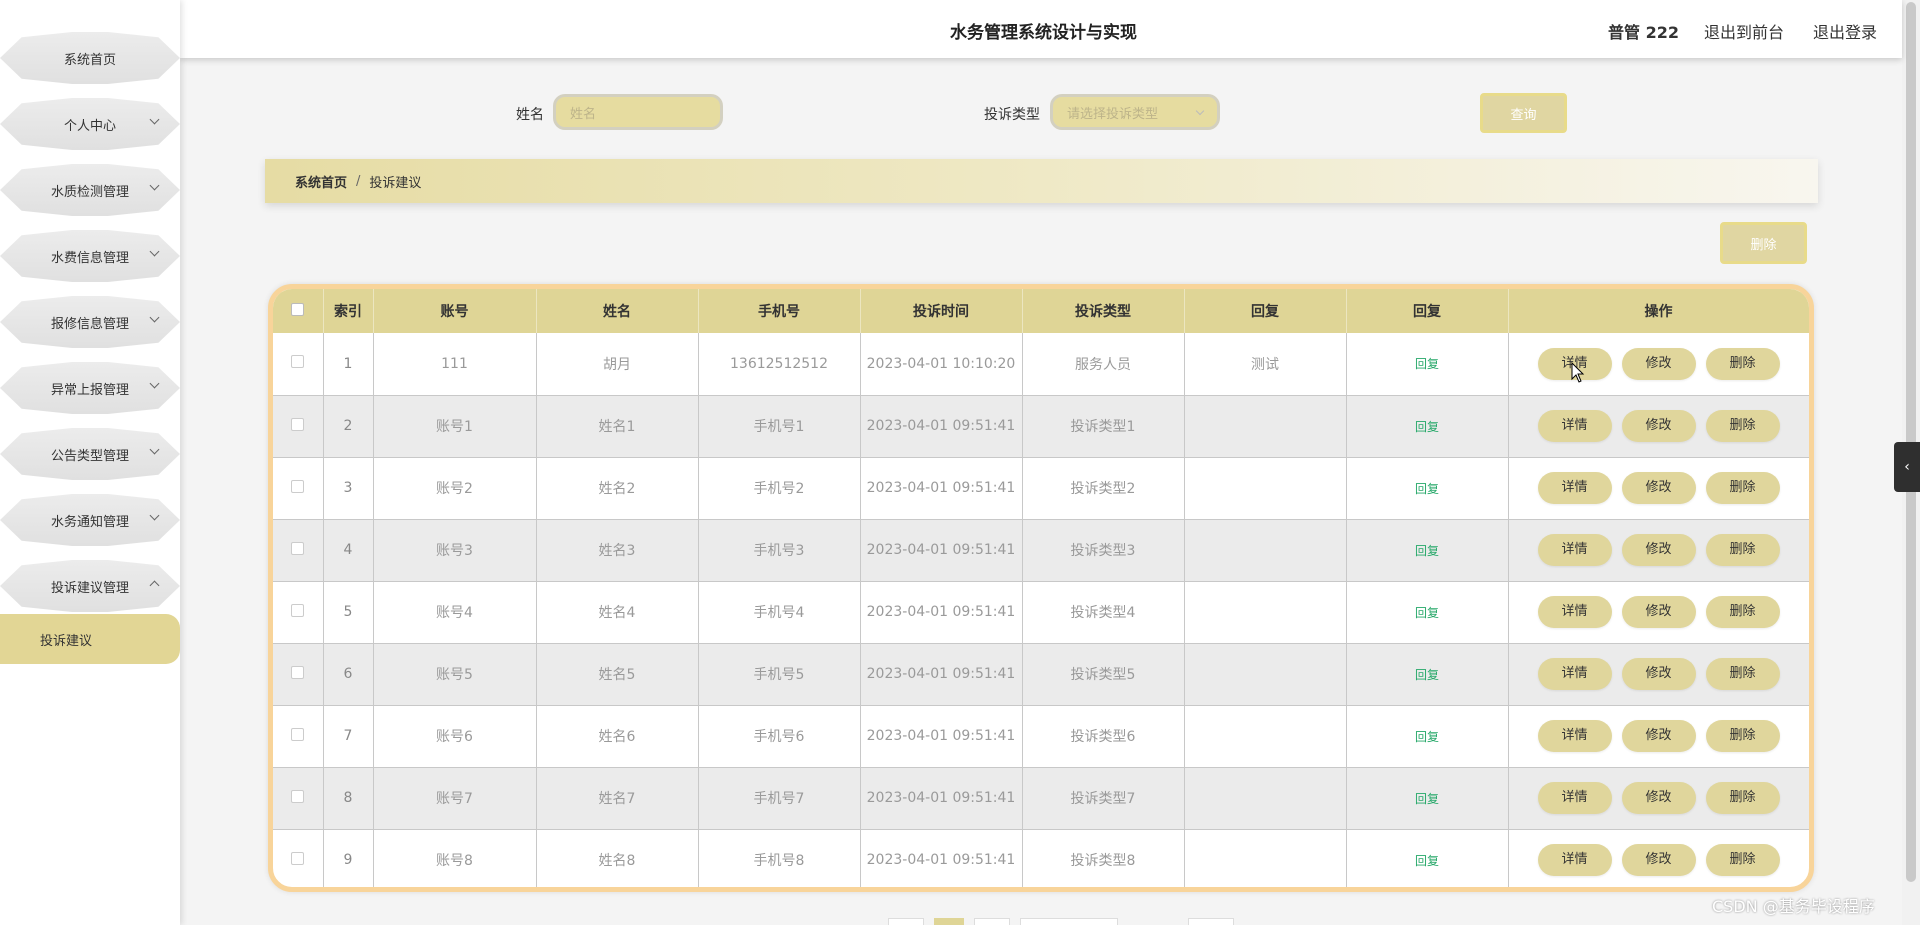 The image size is (1920, 925). What do you see at coordinates (90, 58) in the screenshot?
I see `sidebar-item-home: 系统首页` at bounding box center [90, 58].